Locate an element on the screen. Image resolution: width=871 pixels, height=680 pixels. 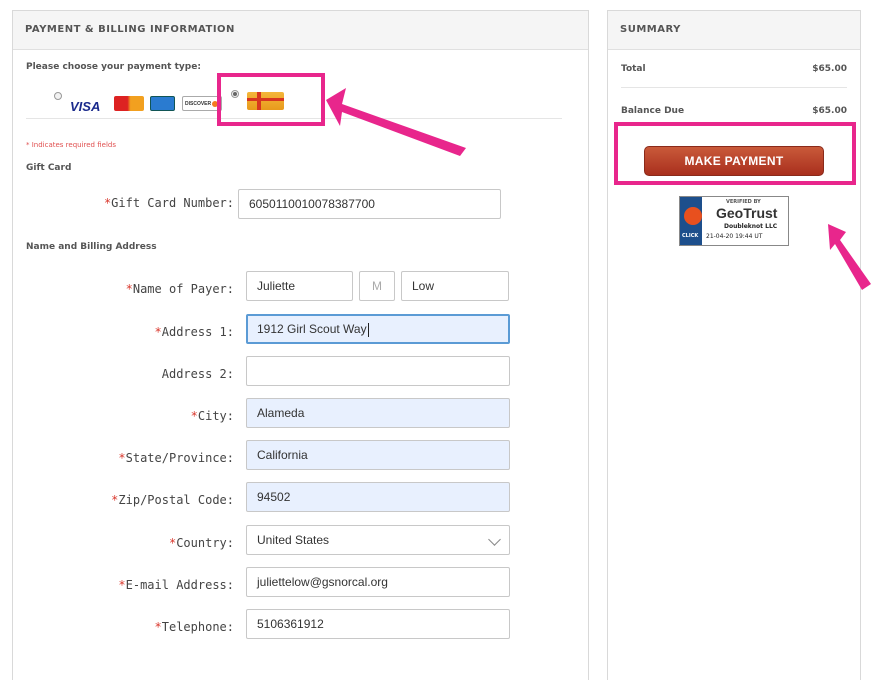
email-input: juliettelow@gsnorcal.org is located at coordinates (378, 582).